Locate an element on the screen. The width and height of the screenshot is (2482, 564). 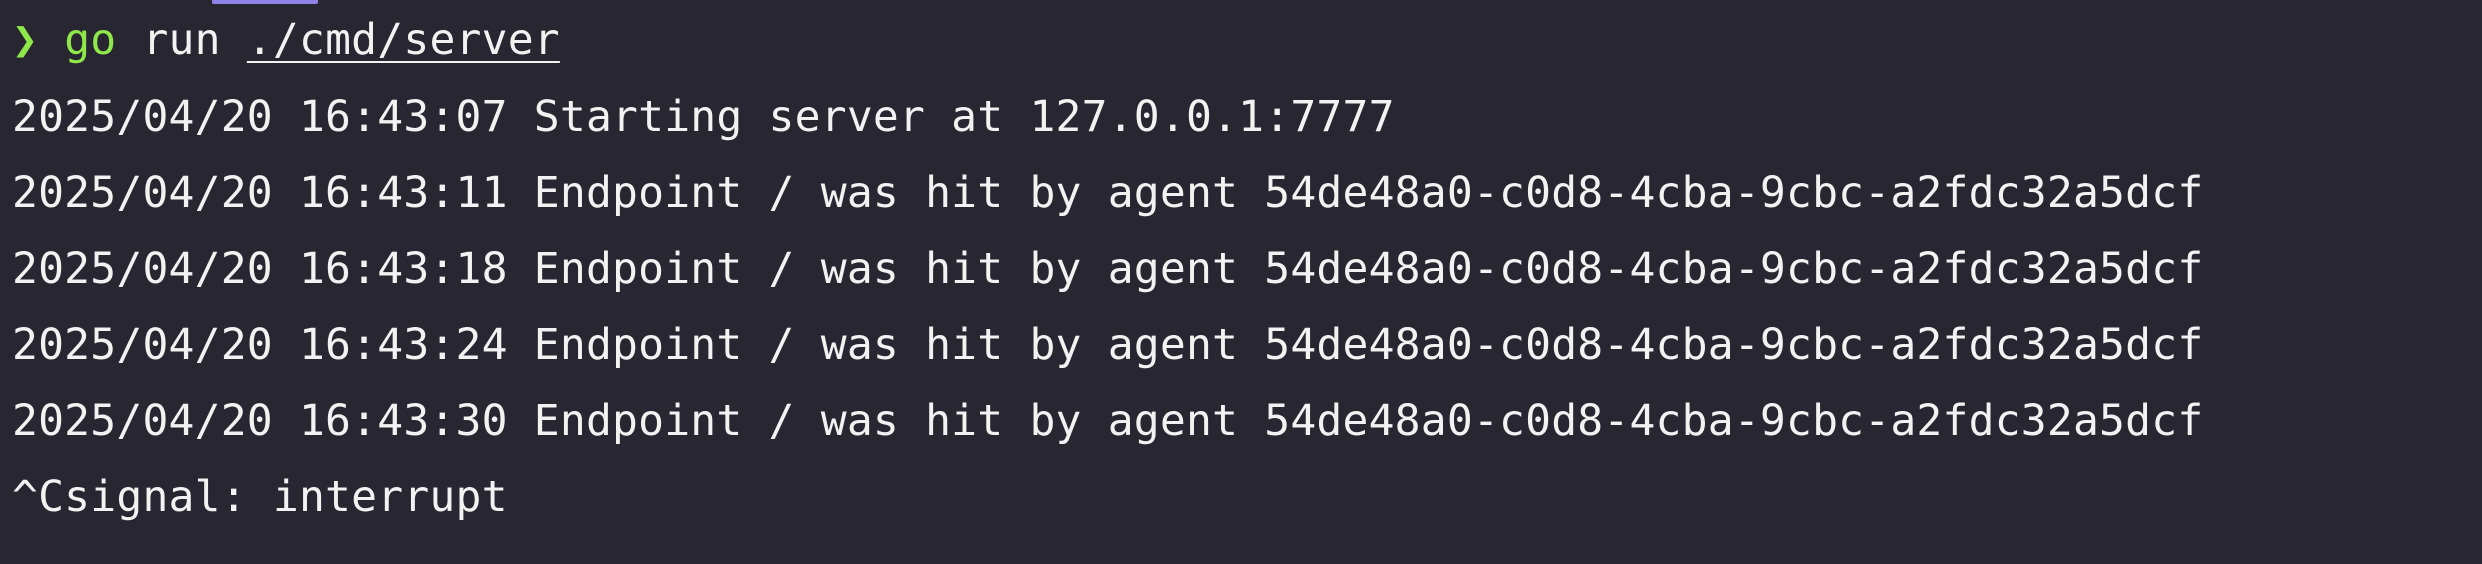
tab-indicator is located at coordinates (265, 2).